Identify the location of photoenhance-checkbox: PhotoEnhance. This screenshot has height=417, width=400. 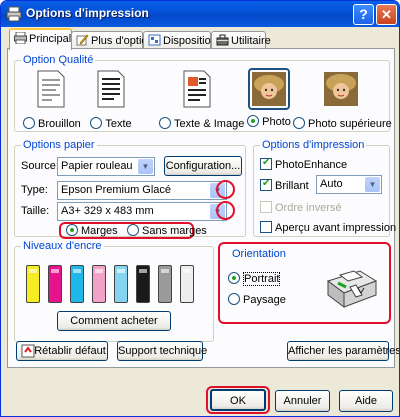
(303, 164).